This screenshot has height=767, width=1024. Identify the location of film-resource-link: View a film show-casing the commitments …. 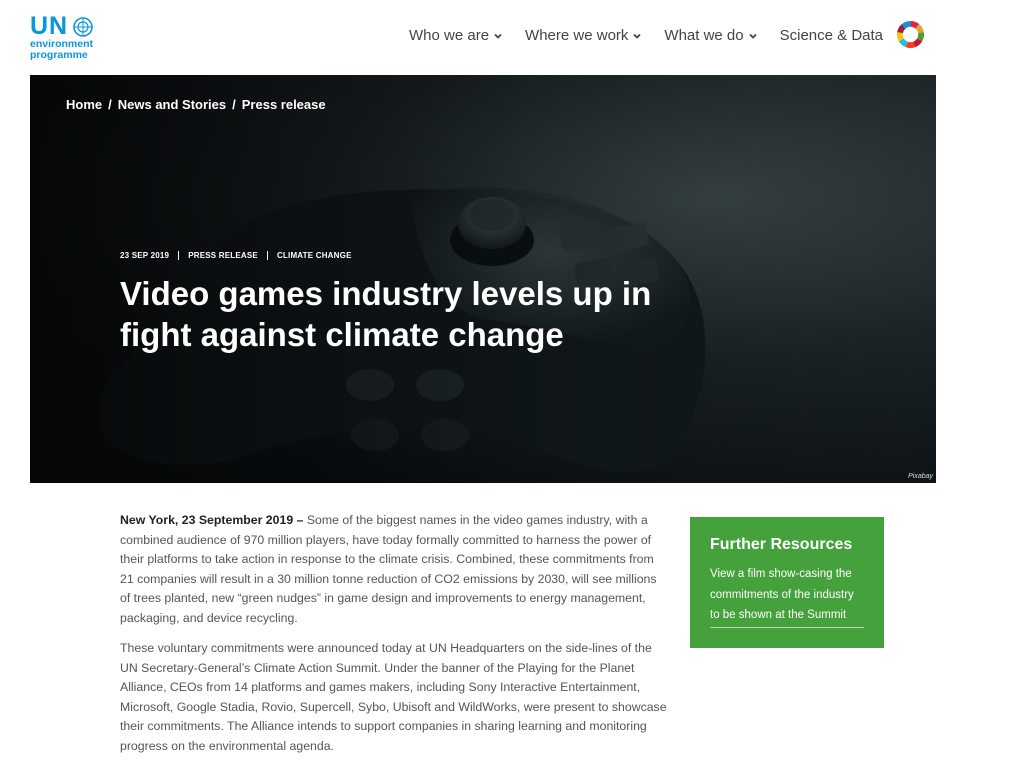
(787, 596).